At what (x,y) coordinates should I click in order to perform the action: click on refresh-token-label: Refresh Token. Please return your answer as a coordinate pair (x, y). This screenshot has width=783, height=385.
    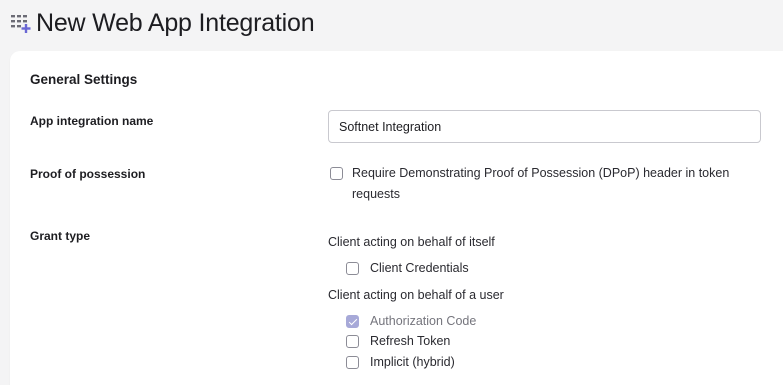
    Looking at the image, I should click on (410, 341).